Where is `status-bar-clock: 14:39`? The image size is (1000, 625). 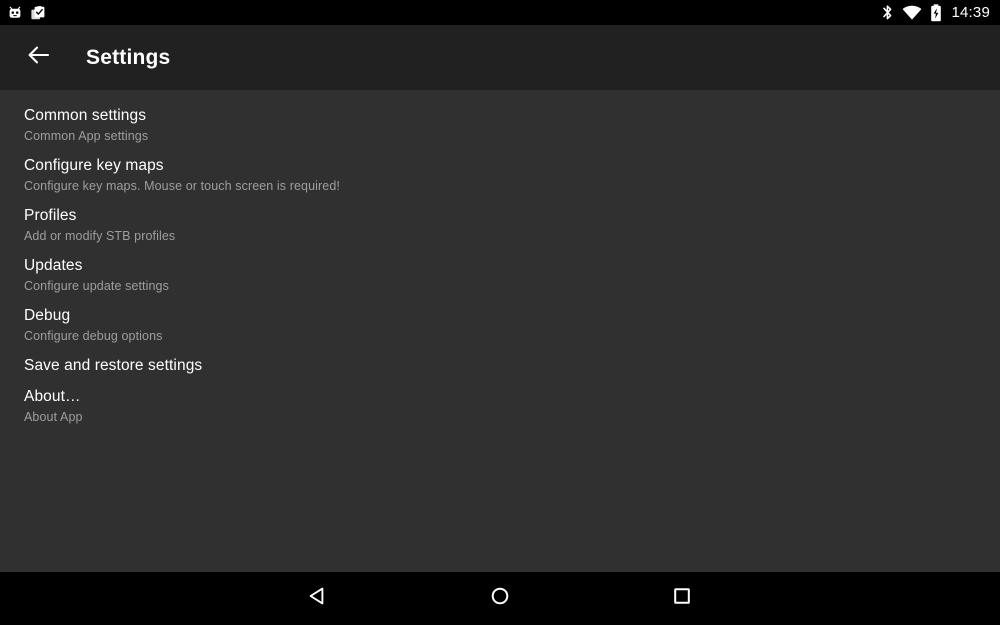
status-bar-clock: 14:39 is located at coordinates (970, 12).